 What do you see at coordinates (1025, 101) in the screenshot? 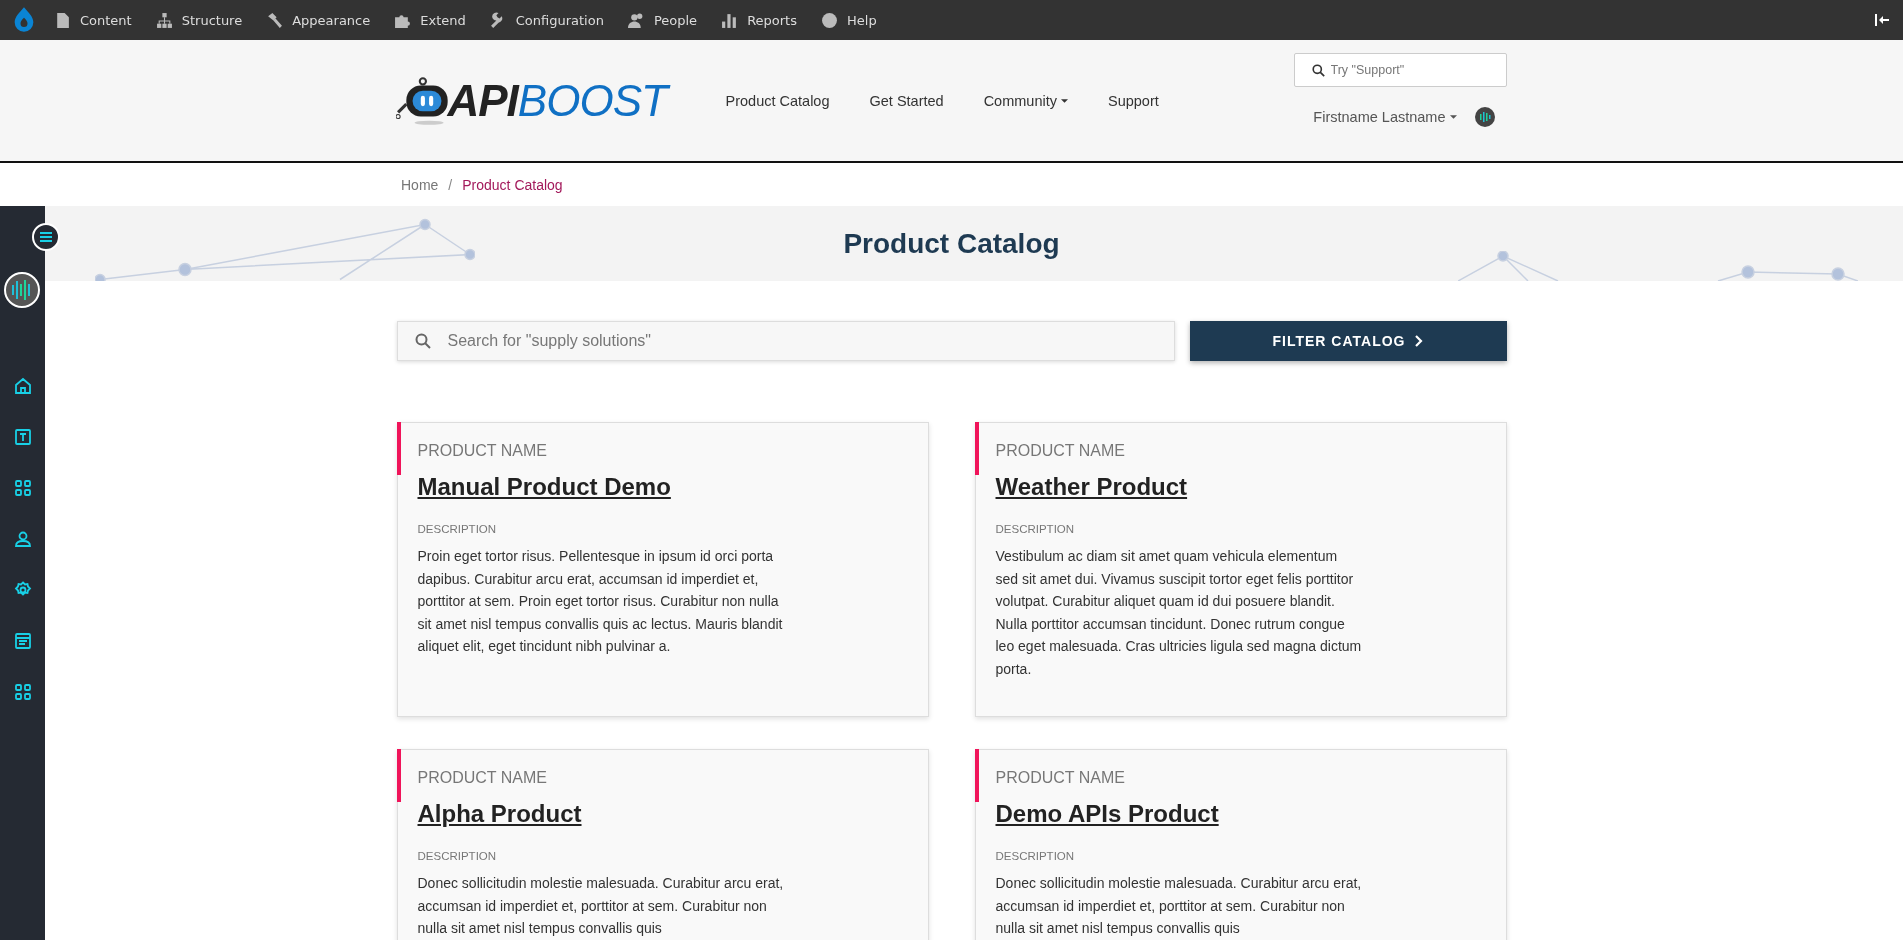
I see `nav-link: Community` at bounding box center [1025, 101].